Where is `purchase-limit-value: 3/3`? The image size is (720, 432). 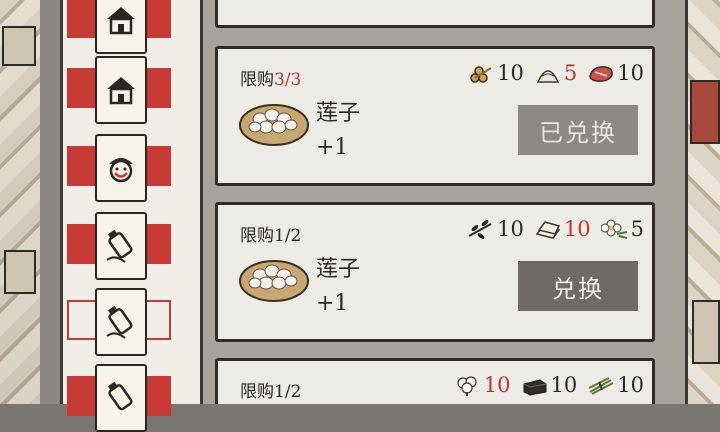 purchase-limit-value: 3/3 is located at coordinates (288, 80).